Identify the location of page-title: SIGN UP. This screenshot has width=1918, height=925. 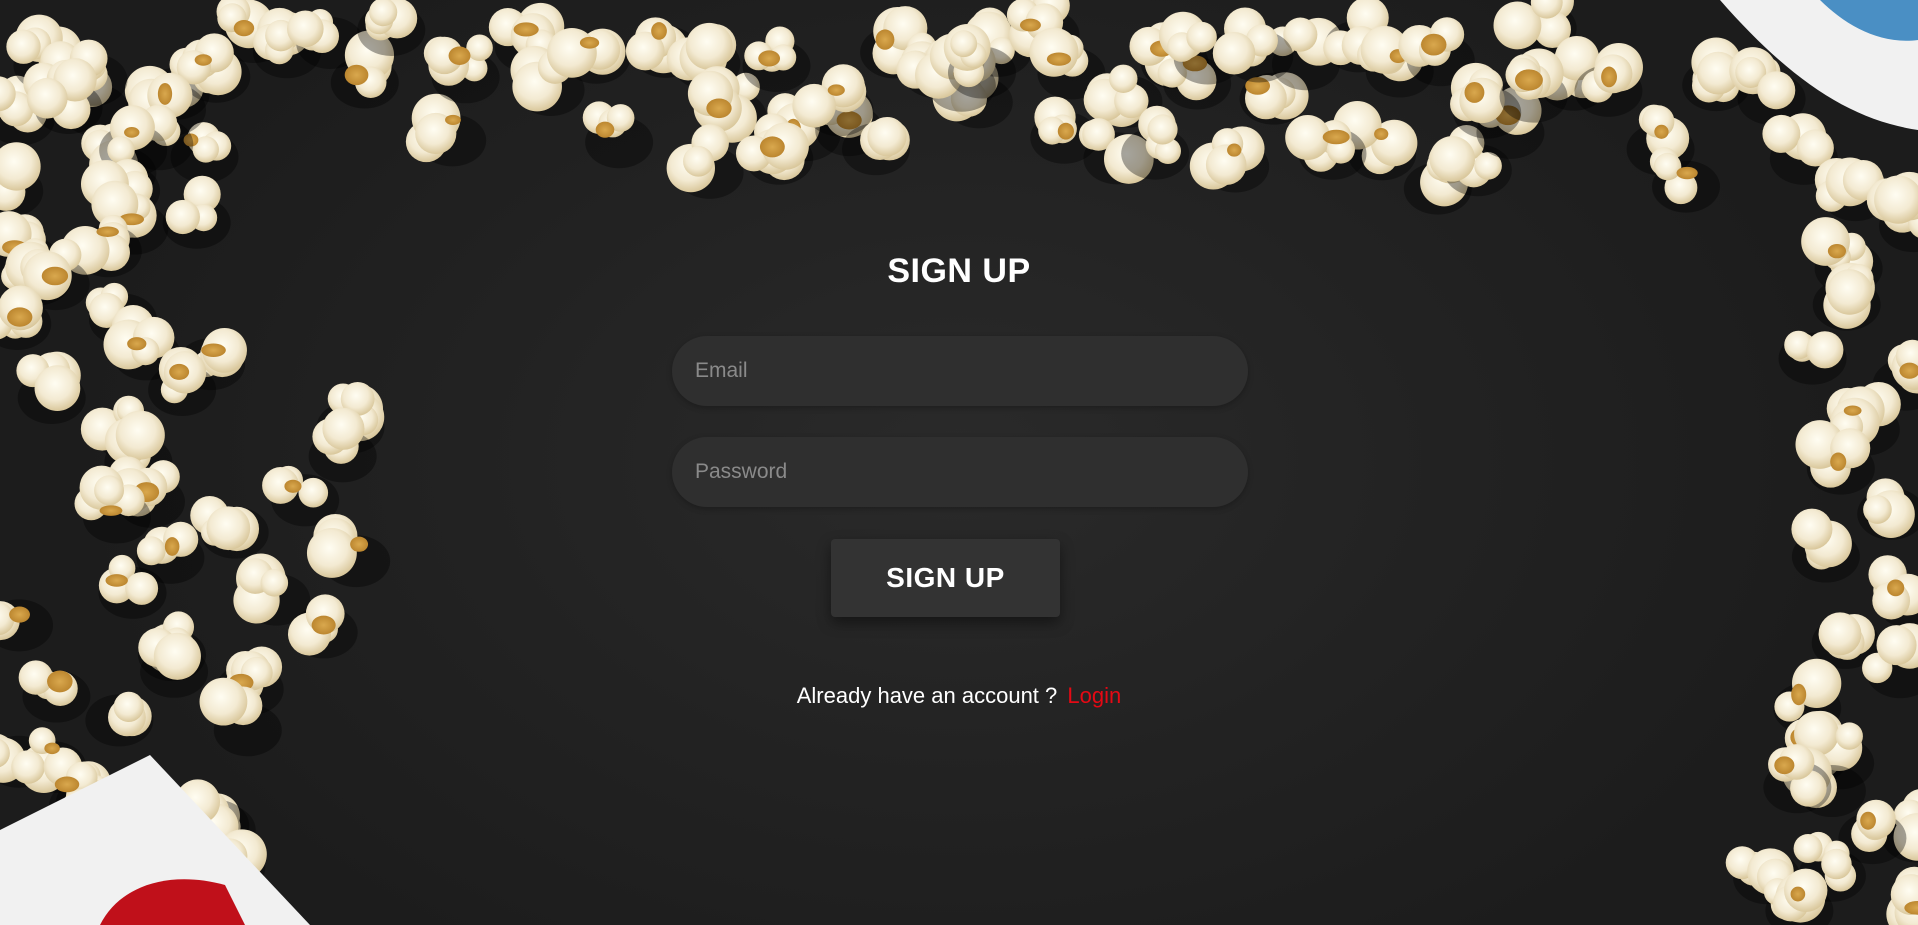
(959, 271).